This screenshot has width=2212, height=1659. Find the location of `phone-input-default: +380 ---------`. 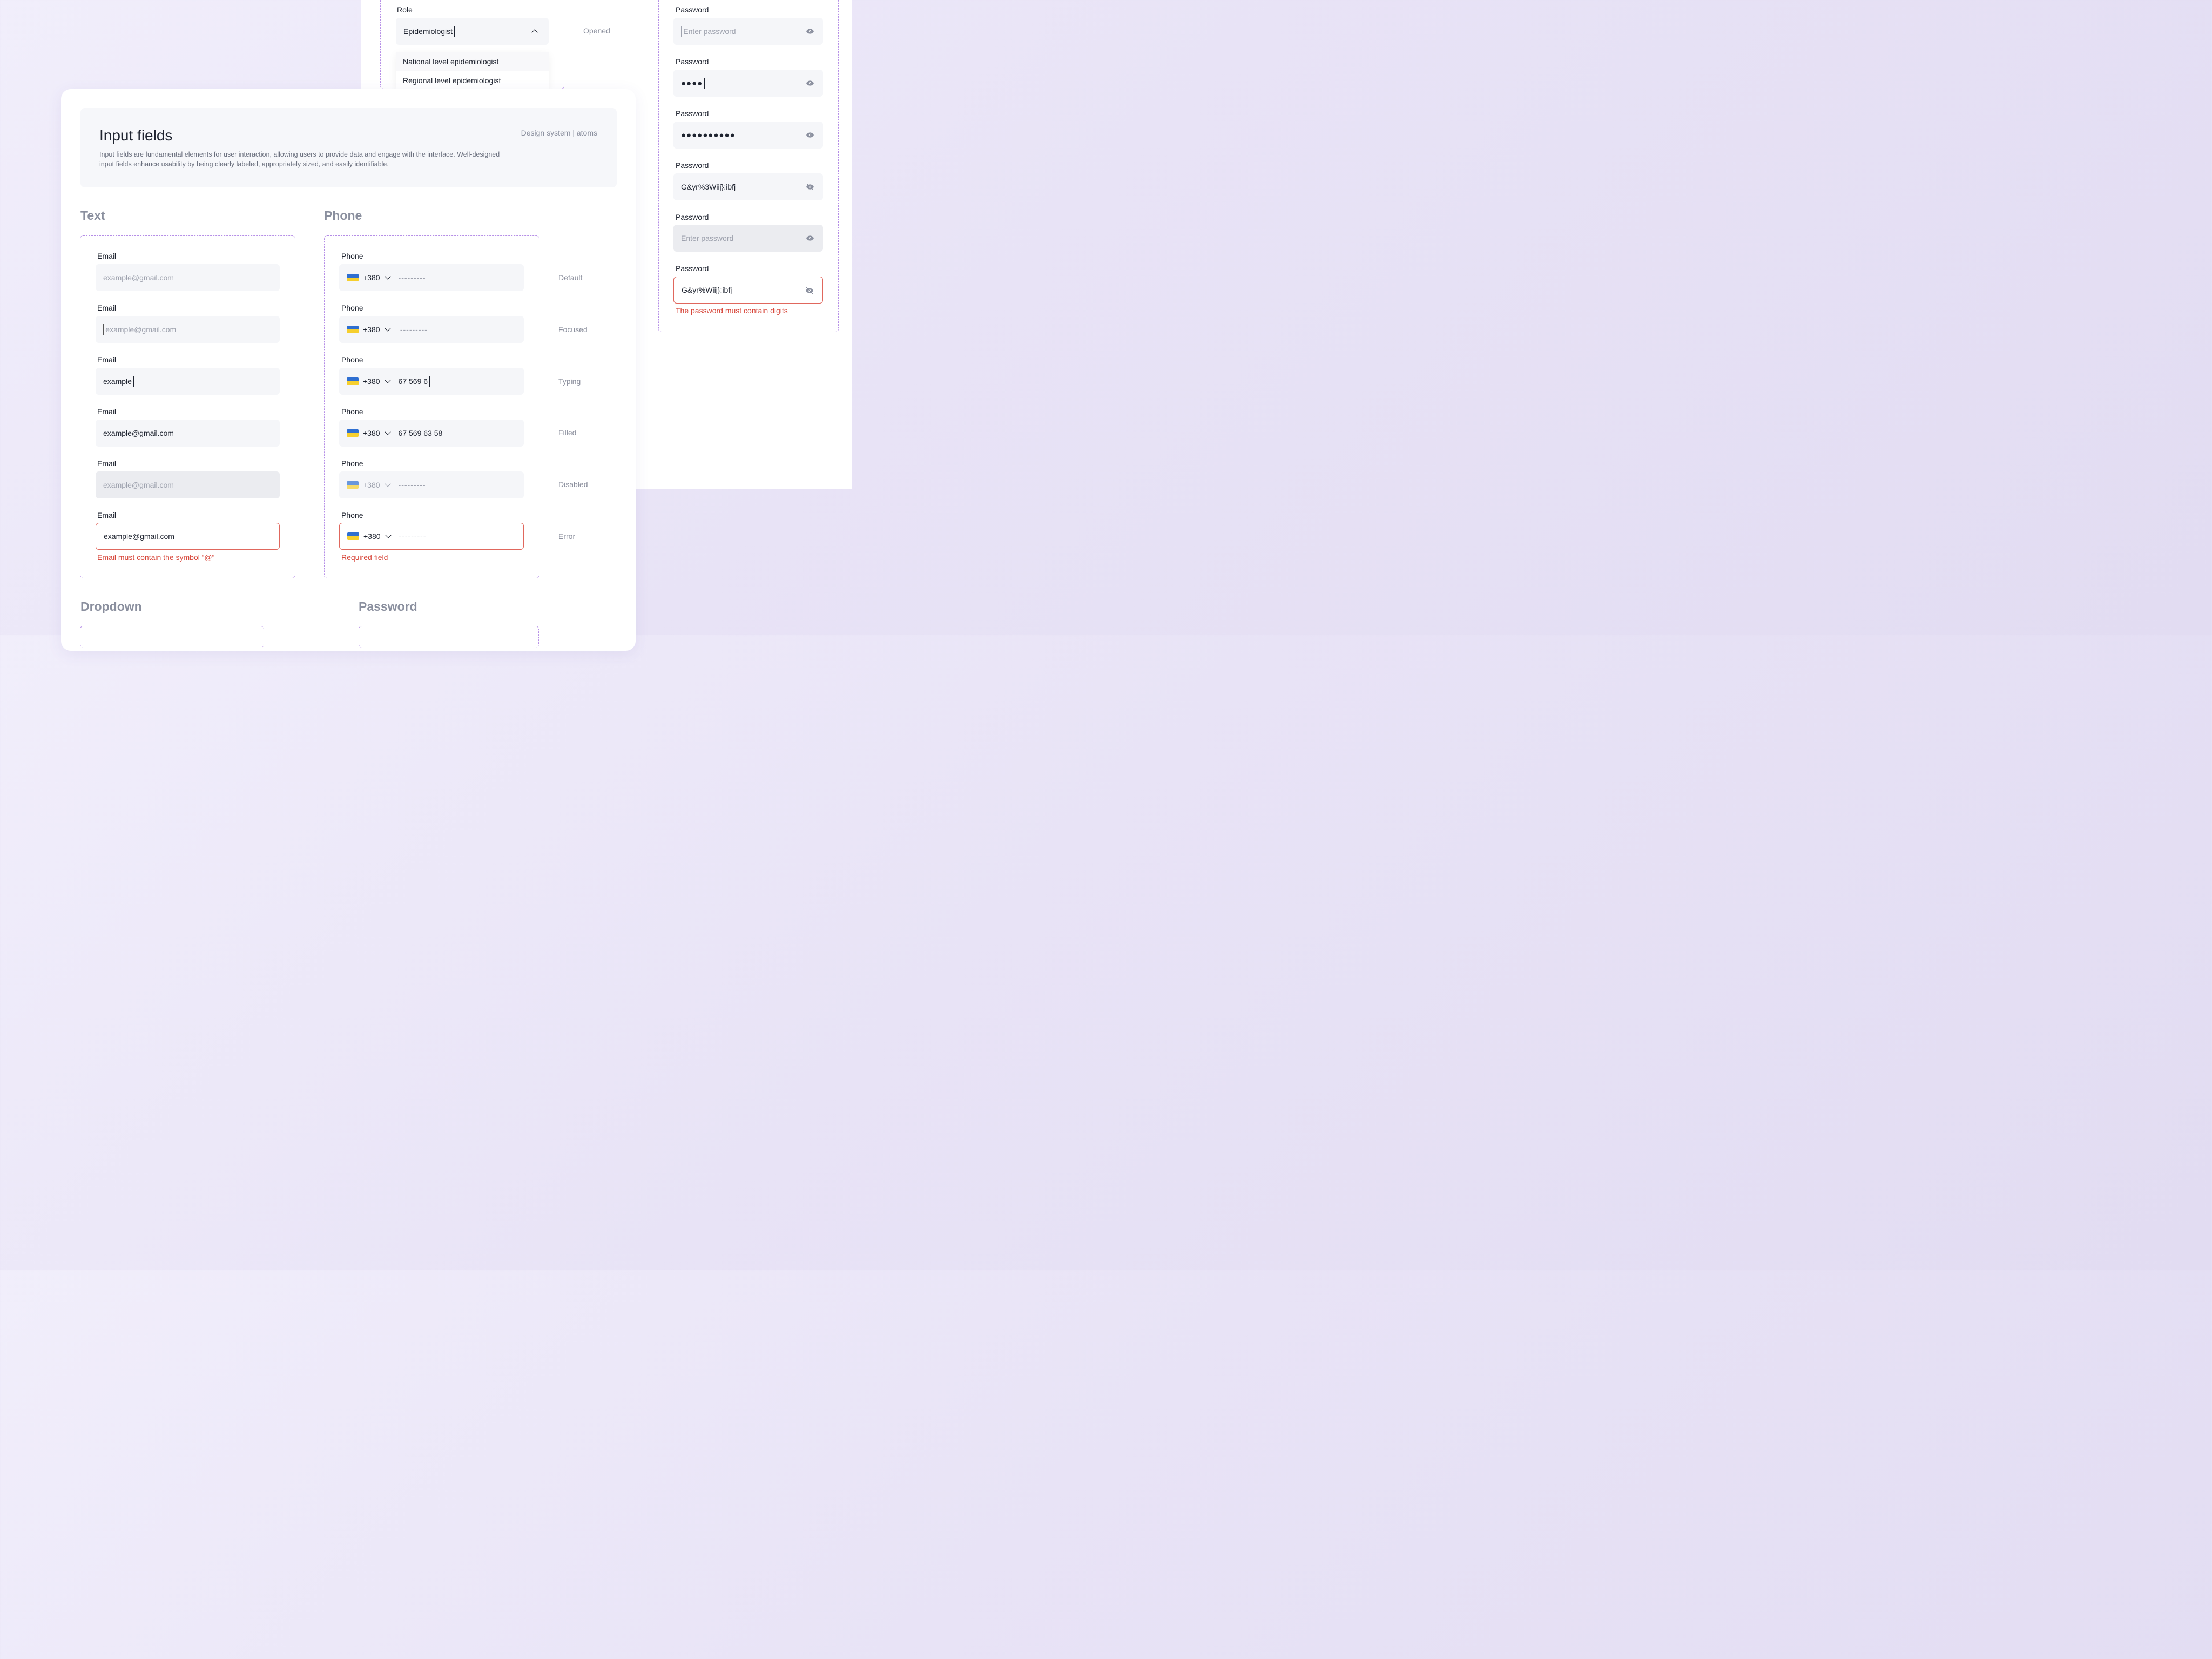

phone-input-default: +380 --------- is located at coordinates (431, 277).